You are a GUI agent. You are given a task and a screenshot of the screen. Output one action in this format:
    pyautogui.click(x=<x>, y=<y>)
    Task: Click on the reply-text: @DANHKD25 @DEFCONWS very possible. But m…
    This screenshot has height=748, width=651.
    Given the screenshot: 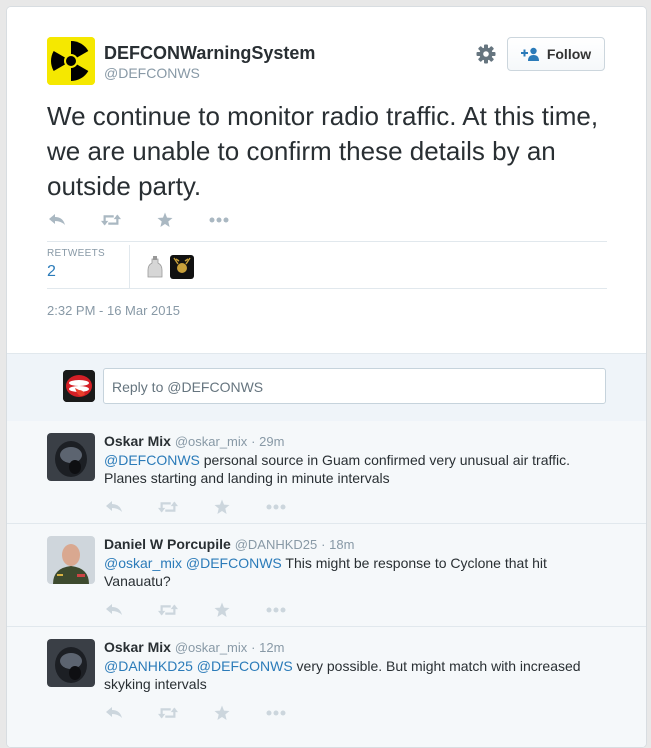 What is the action you would take?
    pyautogui.click(x=356, y=675)
    